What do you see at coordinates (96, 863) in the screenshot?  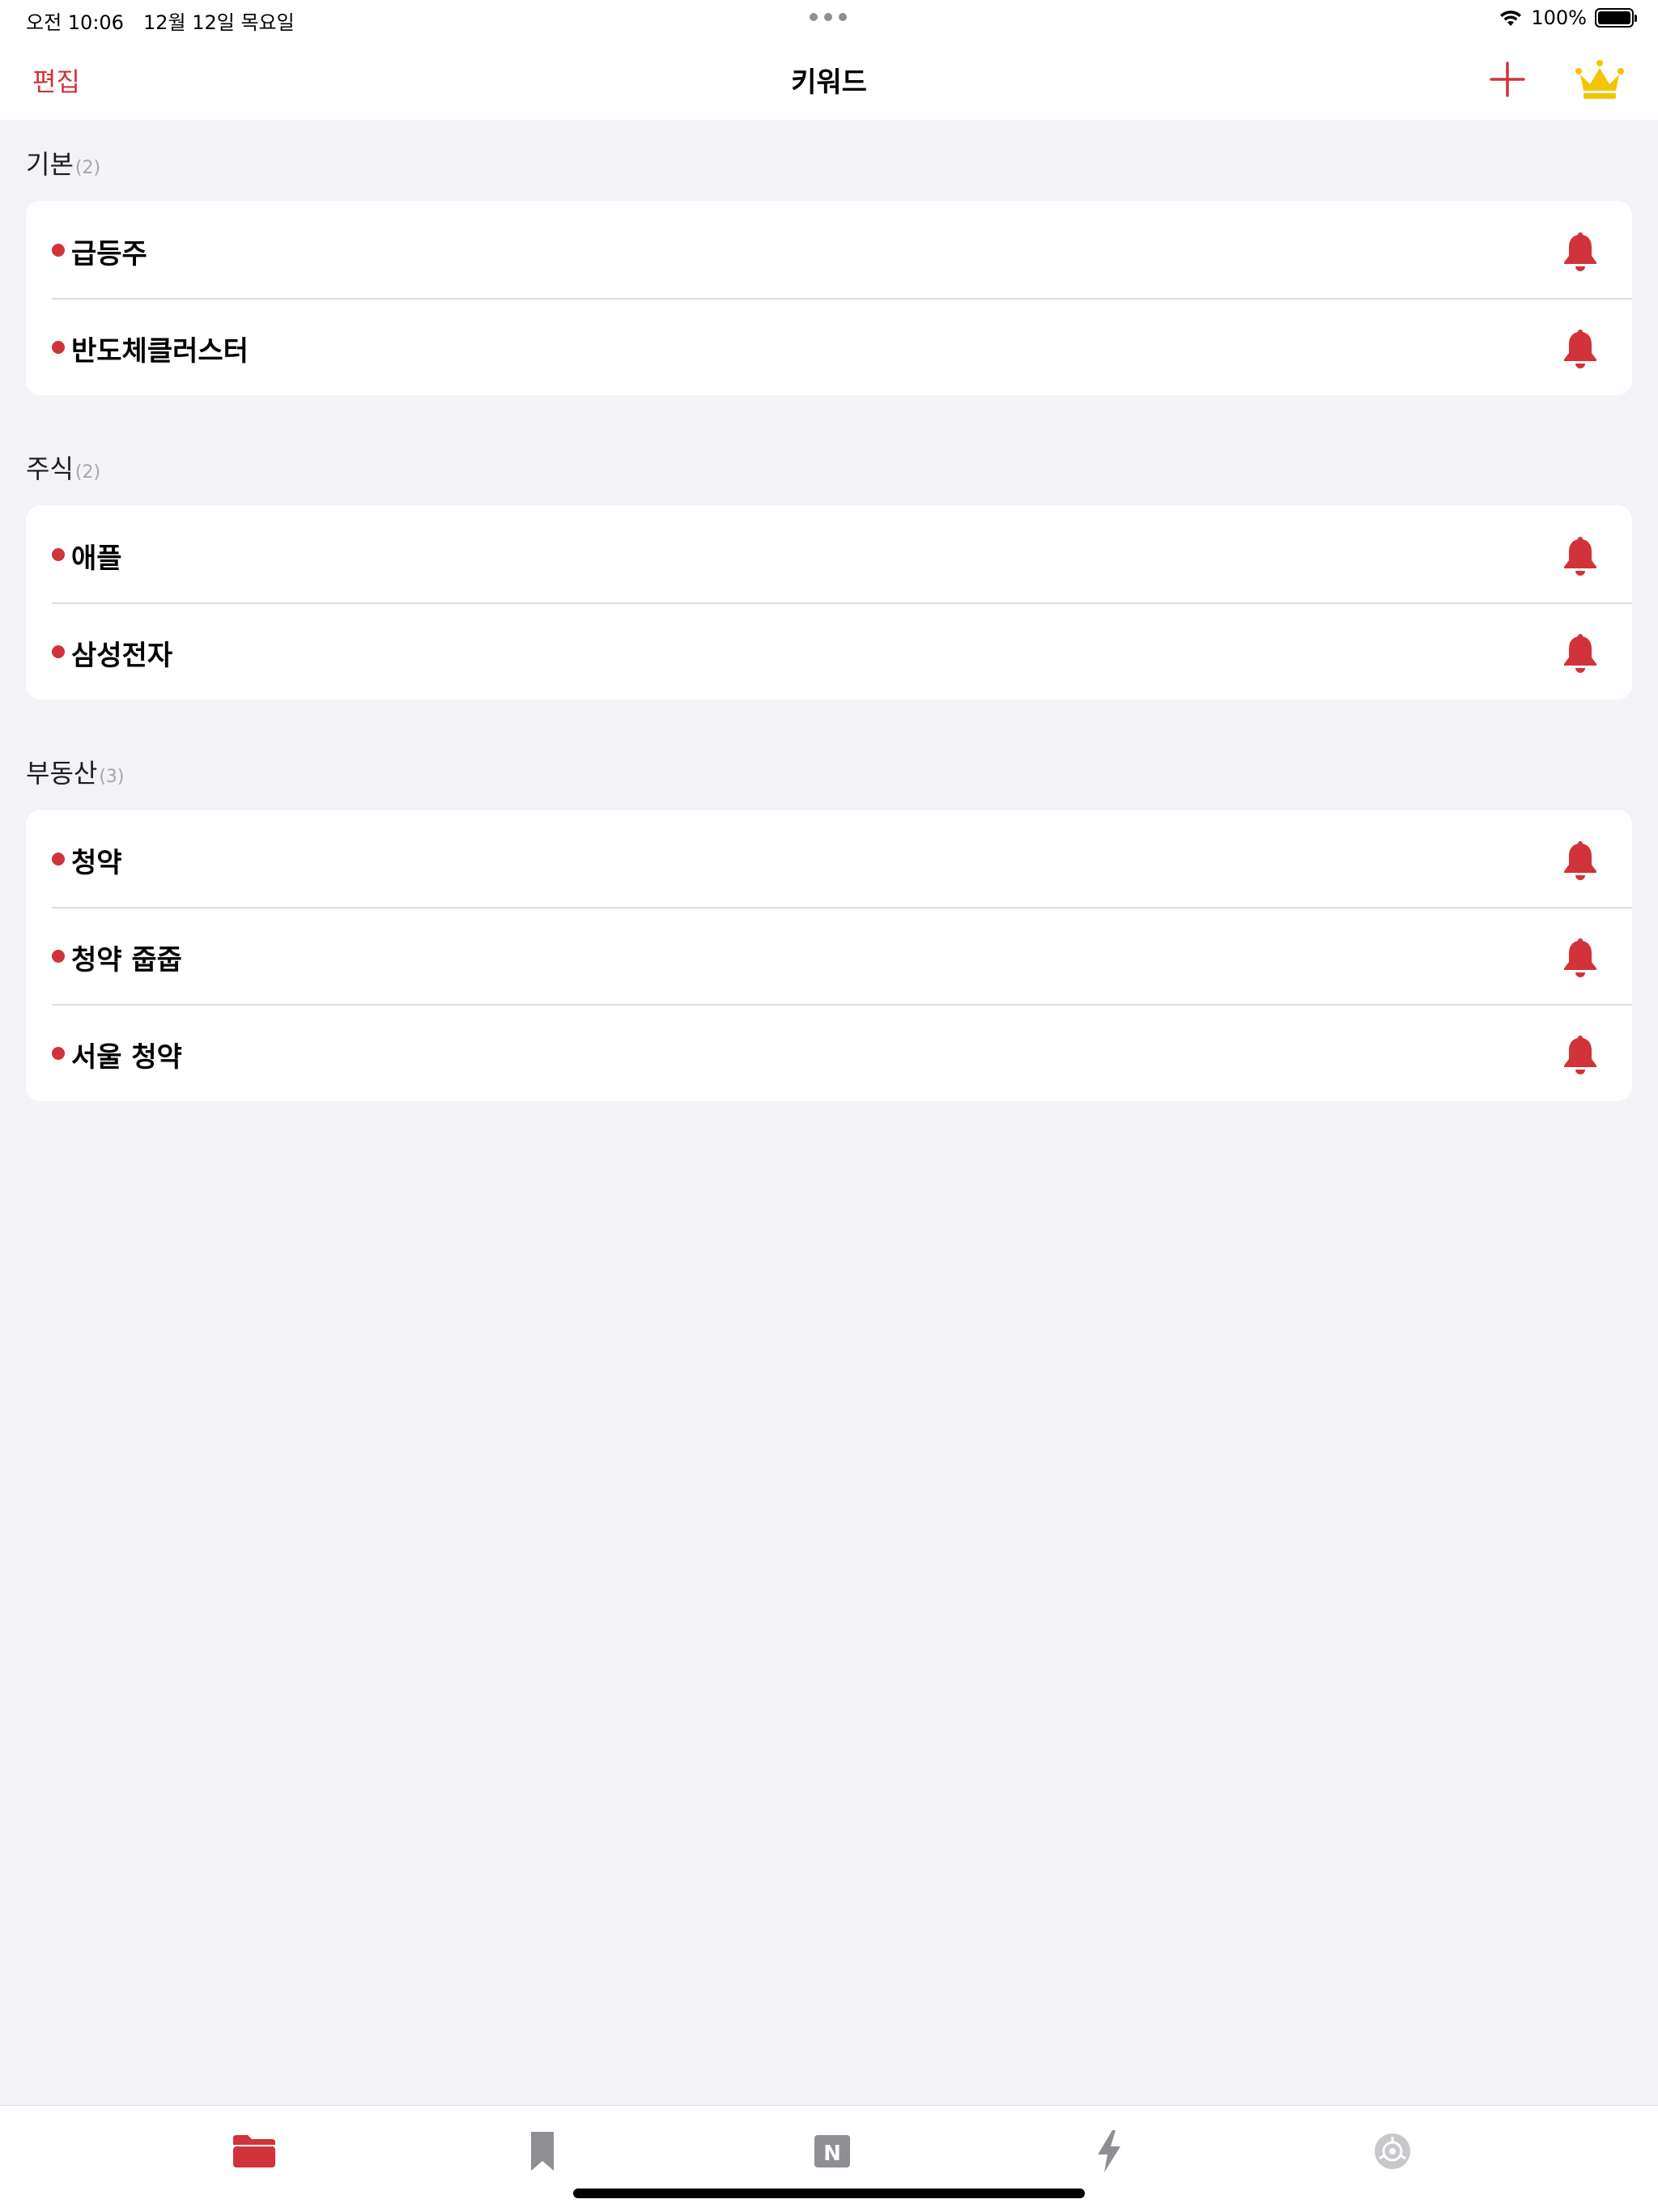 I see `keyword-label: 청약` at bounding box center [96, 863].